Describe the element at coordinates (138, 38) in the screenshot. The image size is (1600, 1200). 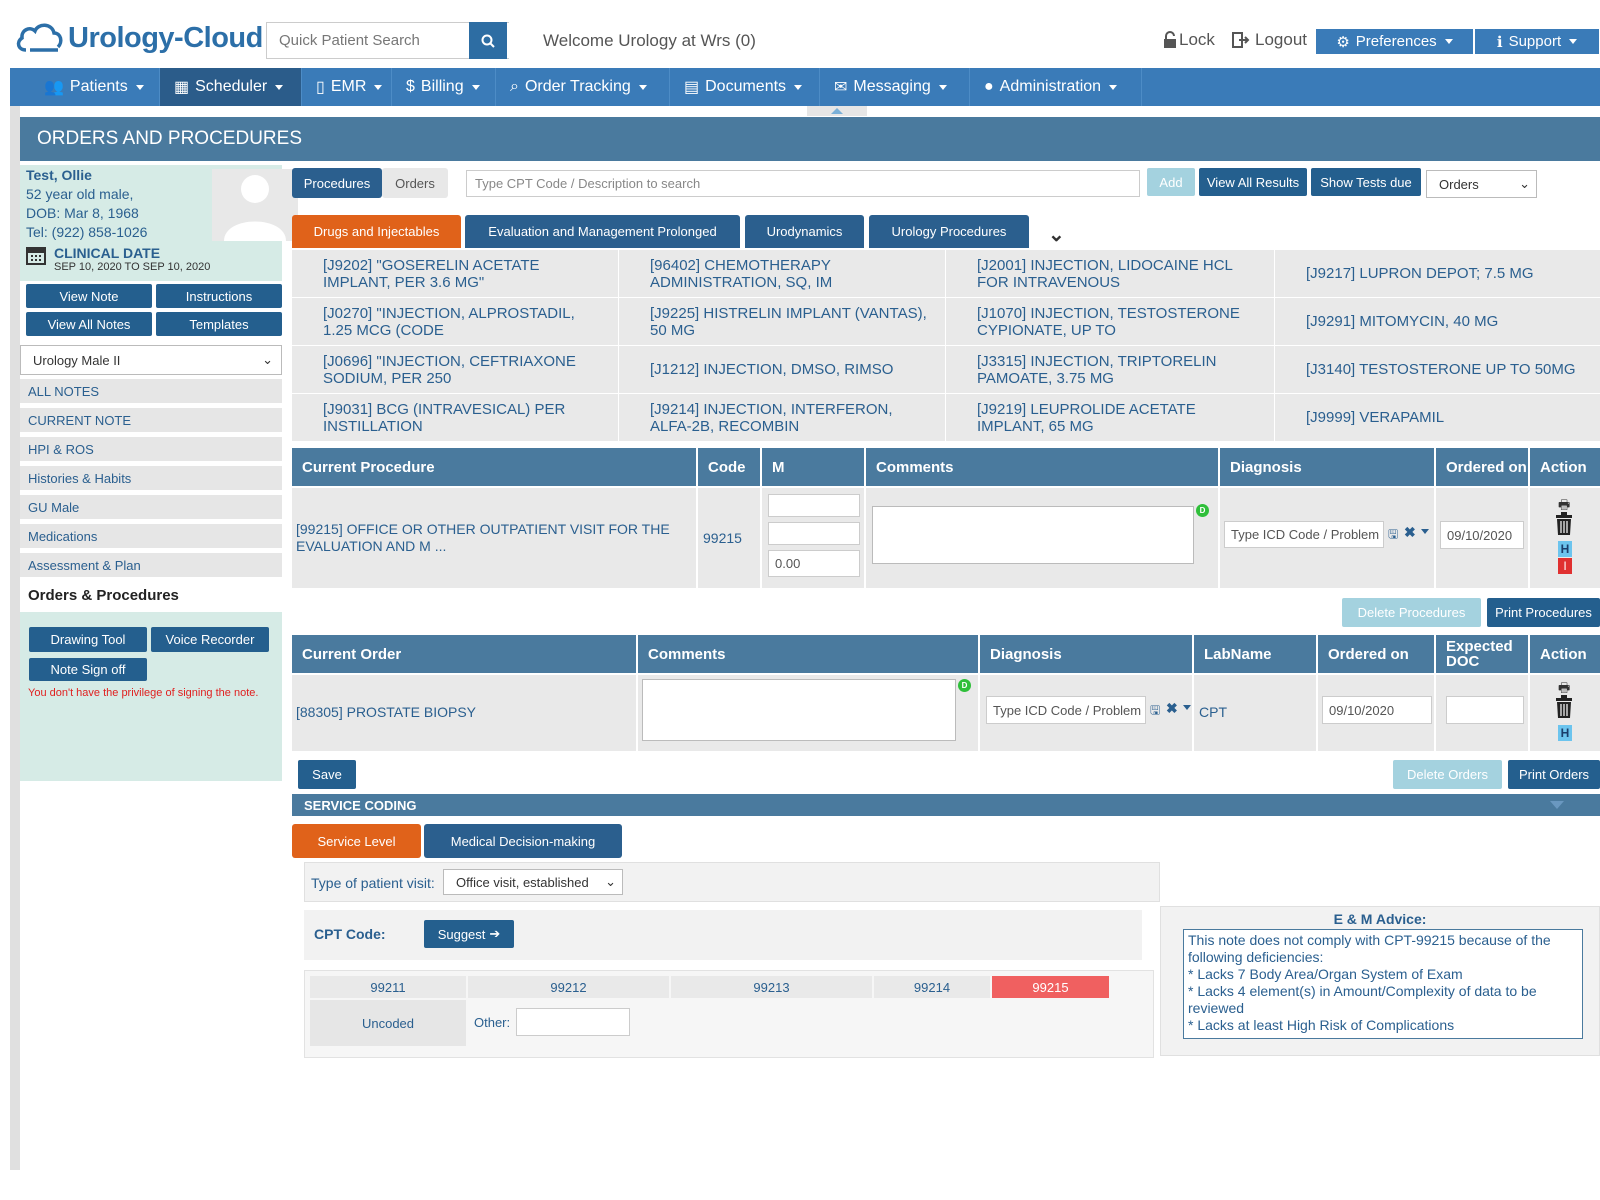
I see `logo: Urology-Cloud` at that location.